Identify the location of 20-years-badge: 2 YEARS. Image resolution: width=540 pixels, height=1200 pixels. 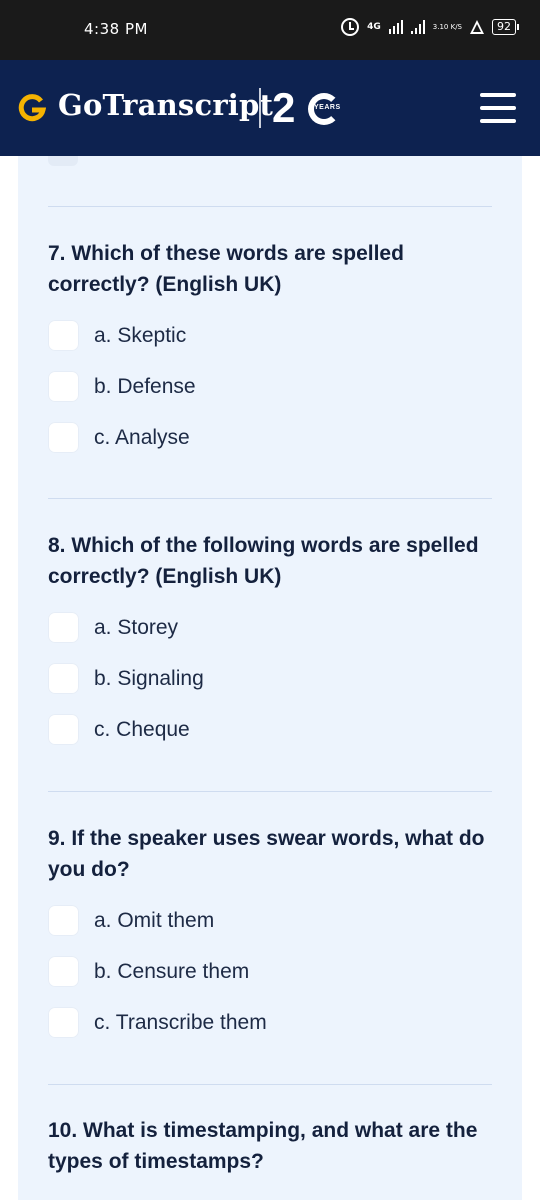
(317, 108).